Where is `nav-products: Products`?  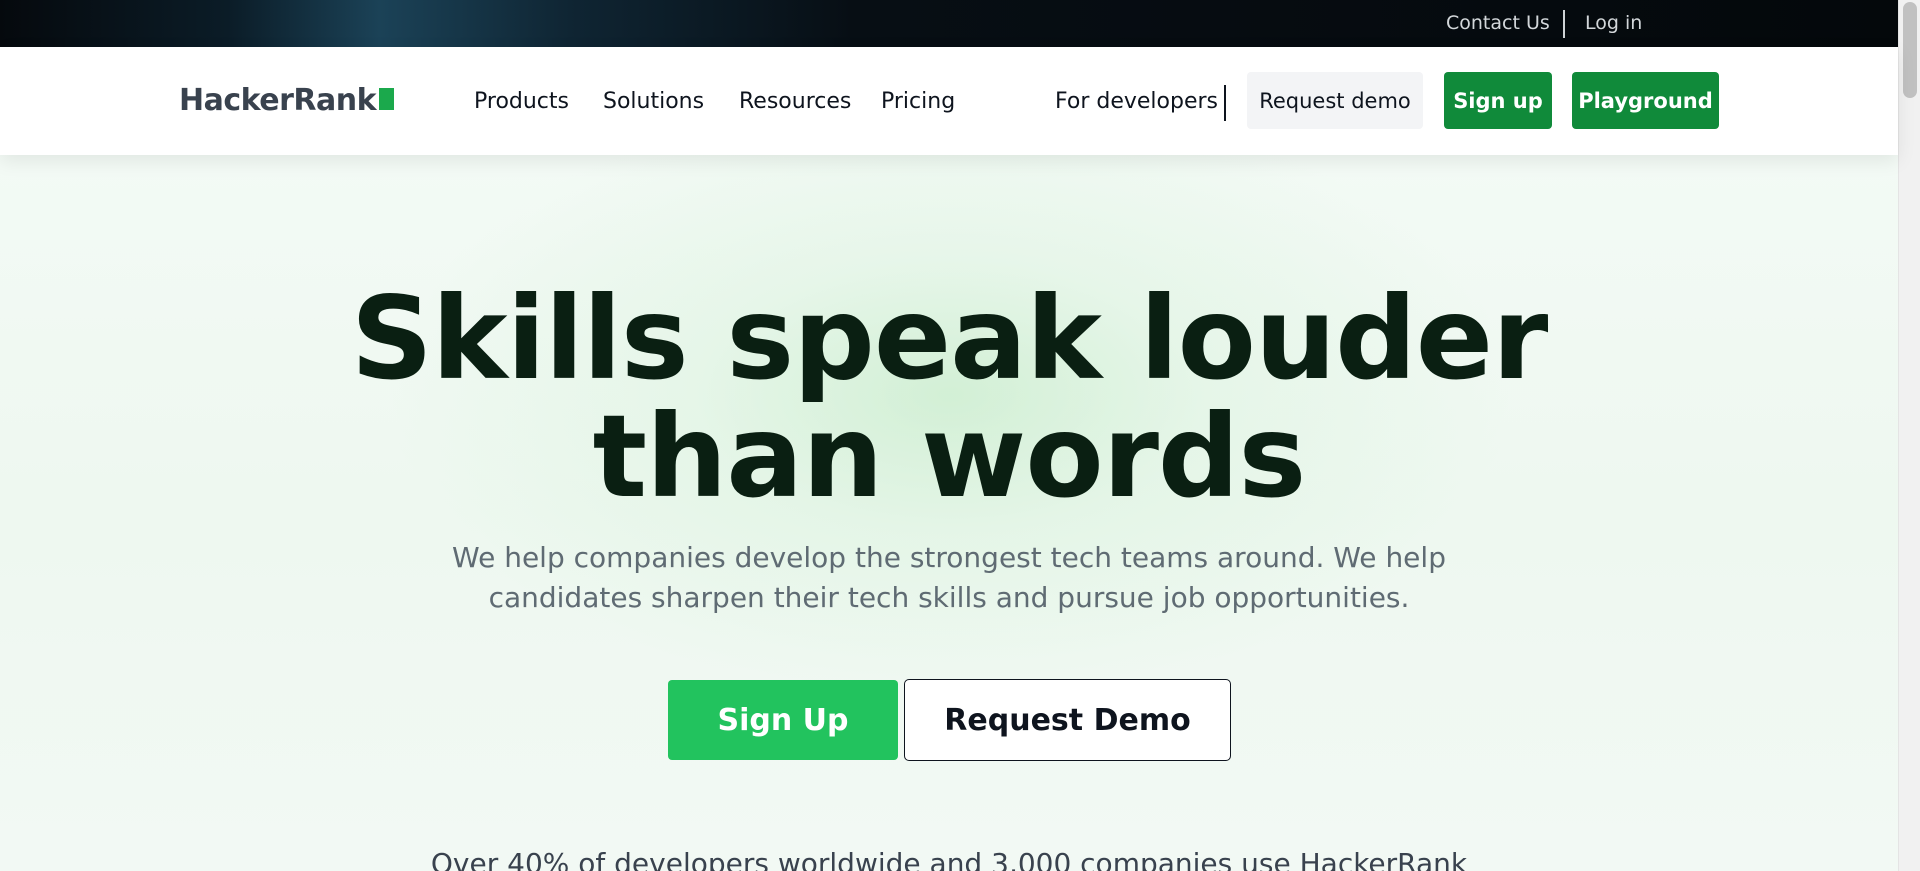
nav-products: Products is located at coordinates (521, 101).